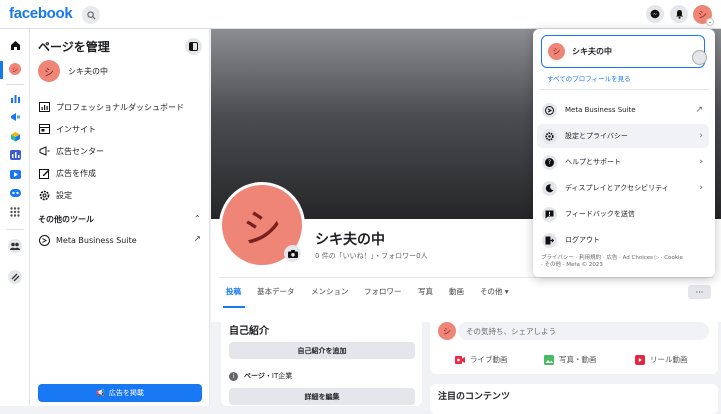 The height and width of the screenshot is (414, 721). What do you see at coordinates (593, 162) in the screenshot?
I see `menu-item-label: ヘルプとサポート` at bounding box center [593, 162].